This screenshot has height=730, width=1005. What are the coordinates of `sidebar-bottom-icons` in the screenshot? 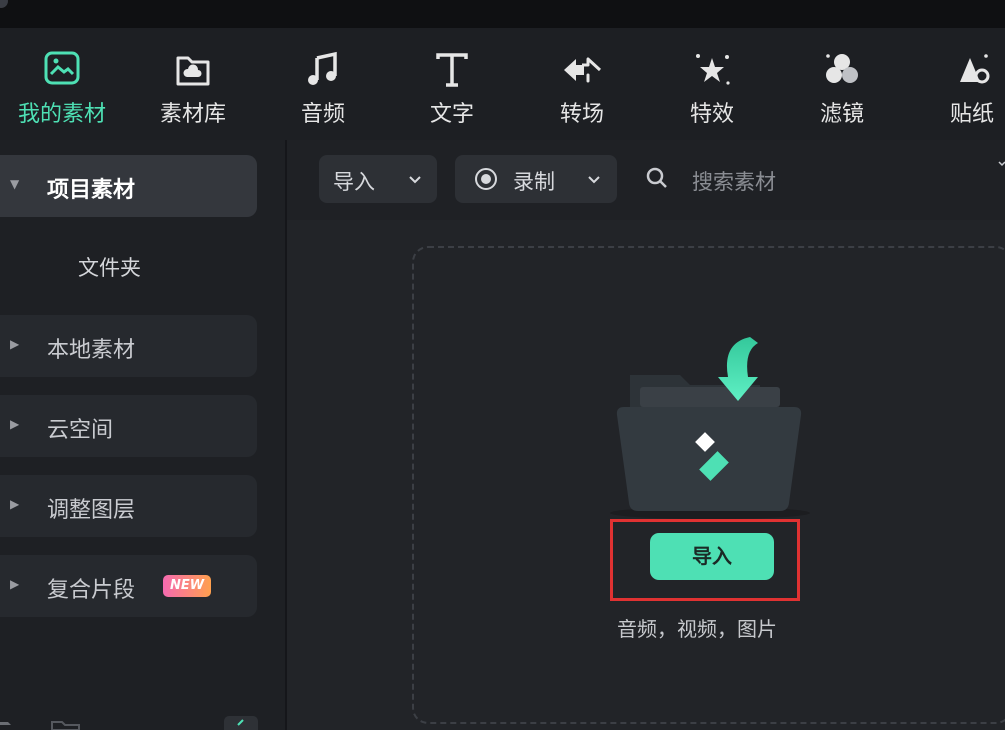 It's located at (129, 723).